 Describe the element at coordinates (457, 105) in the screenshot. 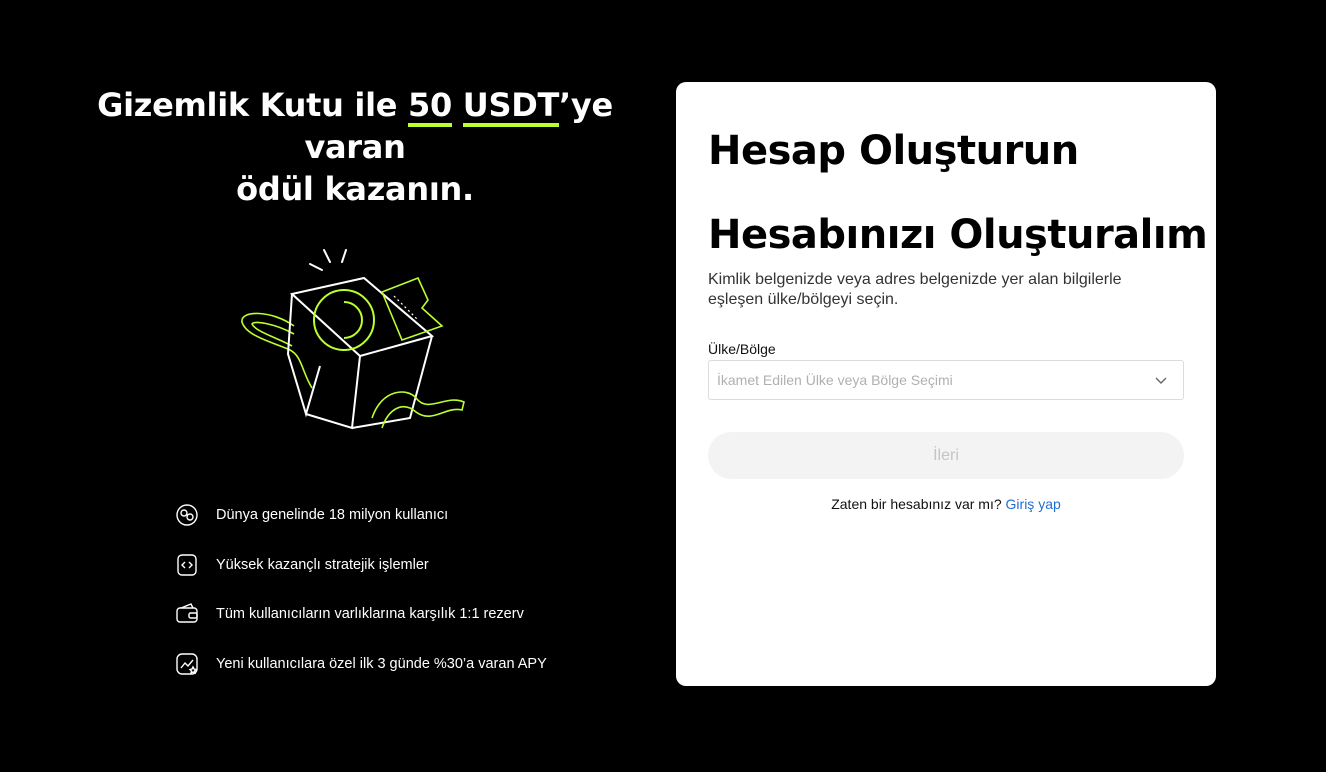

I see `promo-title-space` at that location.